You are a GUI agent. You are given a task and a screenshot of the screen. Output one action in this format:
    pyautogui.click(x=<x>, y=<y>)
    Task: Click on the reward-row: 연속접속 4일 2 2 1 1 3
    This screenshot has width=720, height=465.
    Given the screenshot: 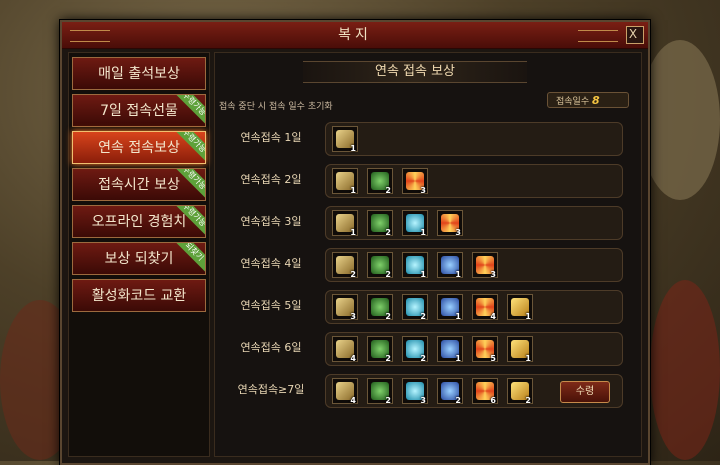 What is the action you would take?
    pyautogui.click(x=421, y=264)
    